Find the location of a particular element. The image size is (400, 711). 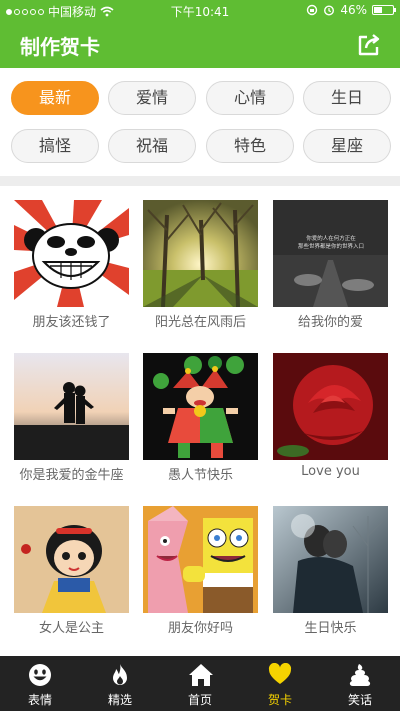

poop-icon is located at coordinates (360, 675).